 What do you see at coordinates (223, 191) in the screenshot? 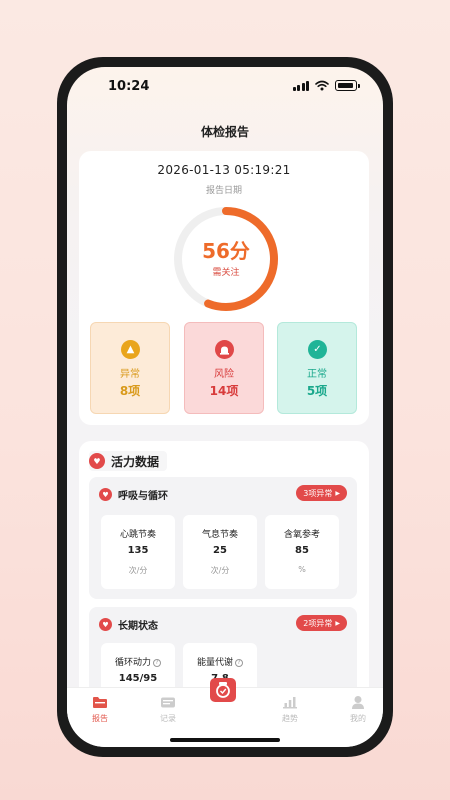
I see `report-date-label: 报告日期` at bounding box center [223, 191].